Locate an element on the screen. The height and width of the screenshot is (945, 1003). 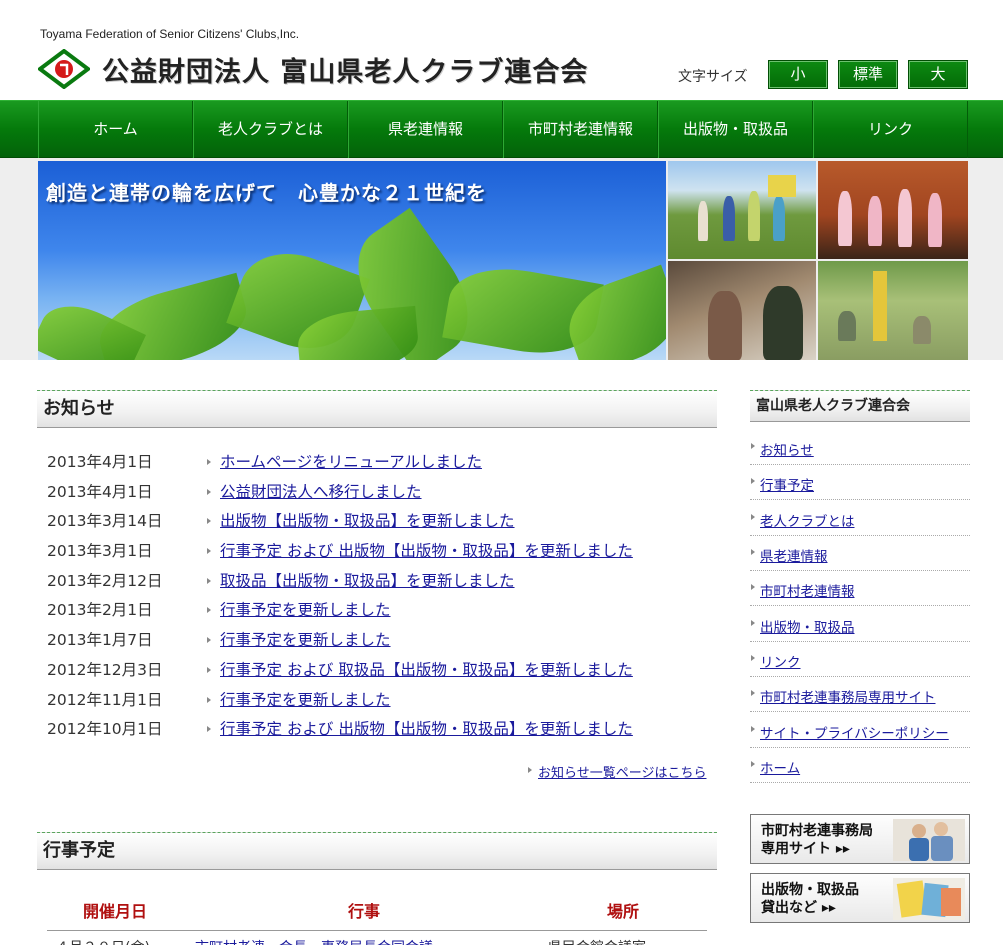
hero-slogan: 創造と連帯の輪を広げて 心豊かな２１世紀を is located at coordinates (266, 193).